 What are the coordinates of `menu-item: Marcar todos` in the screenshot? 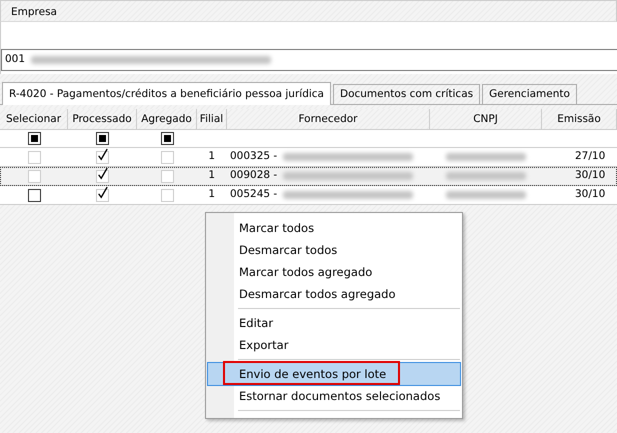 It's located at (334, 228).